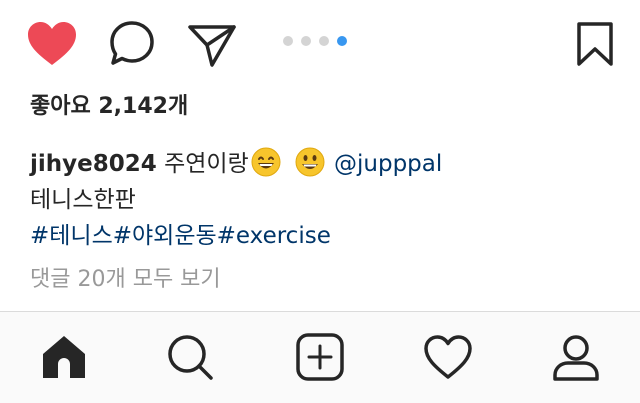 This screenshot has height=403, width=640. I want to click on tab-search, so click(190, 357).